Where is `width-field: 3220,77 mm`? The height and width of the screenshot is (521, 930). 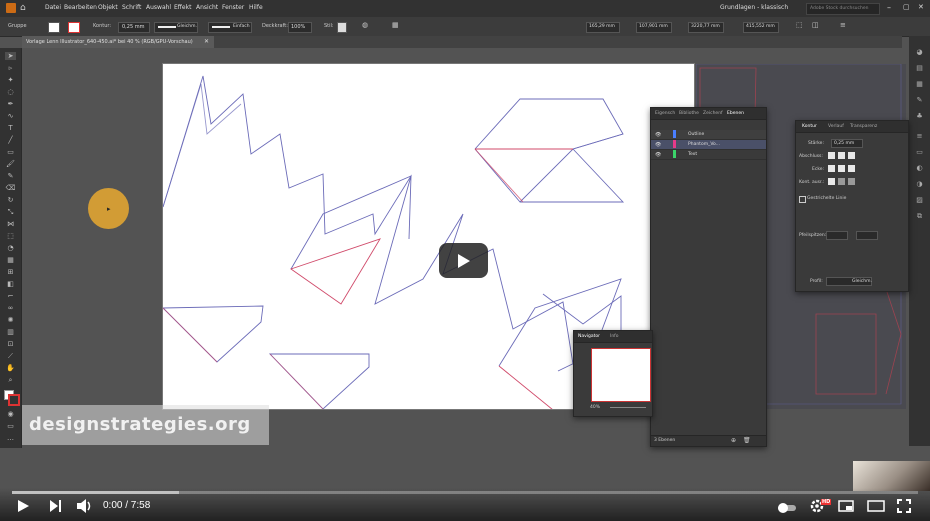
width-field: 3220,77 mm is located at coordinates (706, 27).